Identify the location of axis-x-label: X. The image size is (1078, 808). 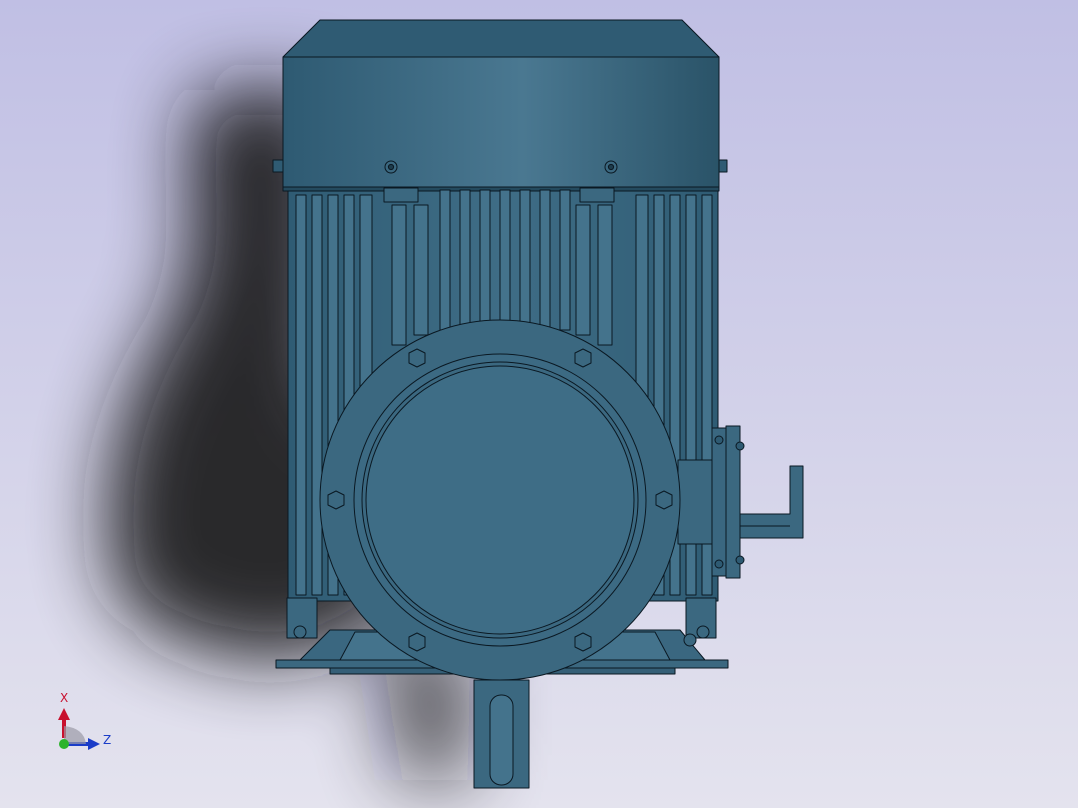
(64, 698).